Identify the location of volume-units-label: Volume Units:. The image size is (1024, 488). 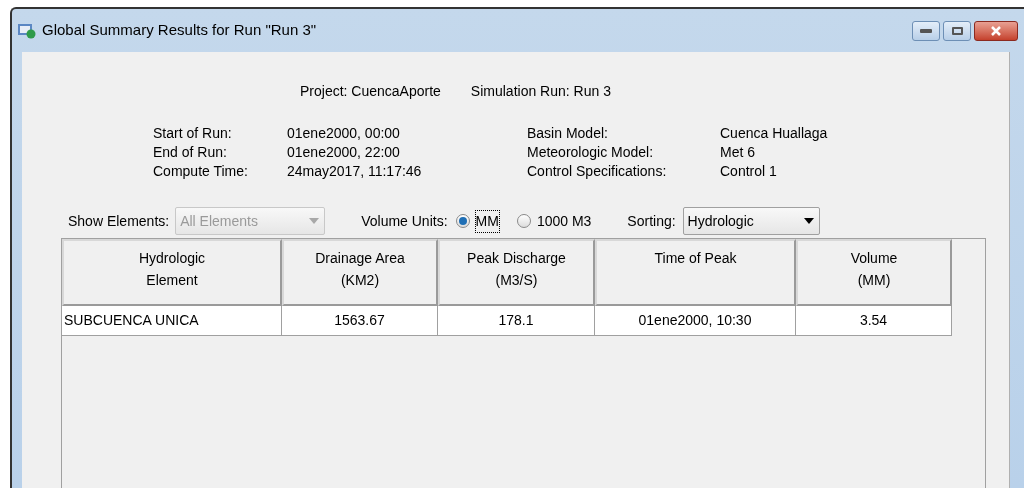
(404, 221).